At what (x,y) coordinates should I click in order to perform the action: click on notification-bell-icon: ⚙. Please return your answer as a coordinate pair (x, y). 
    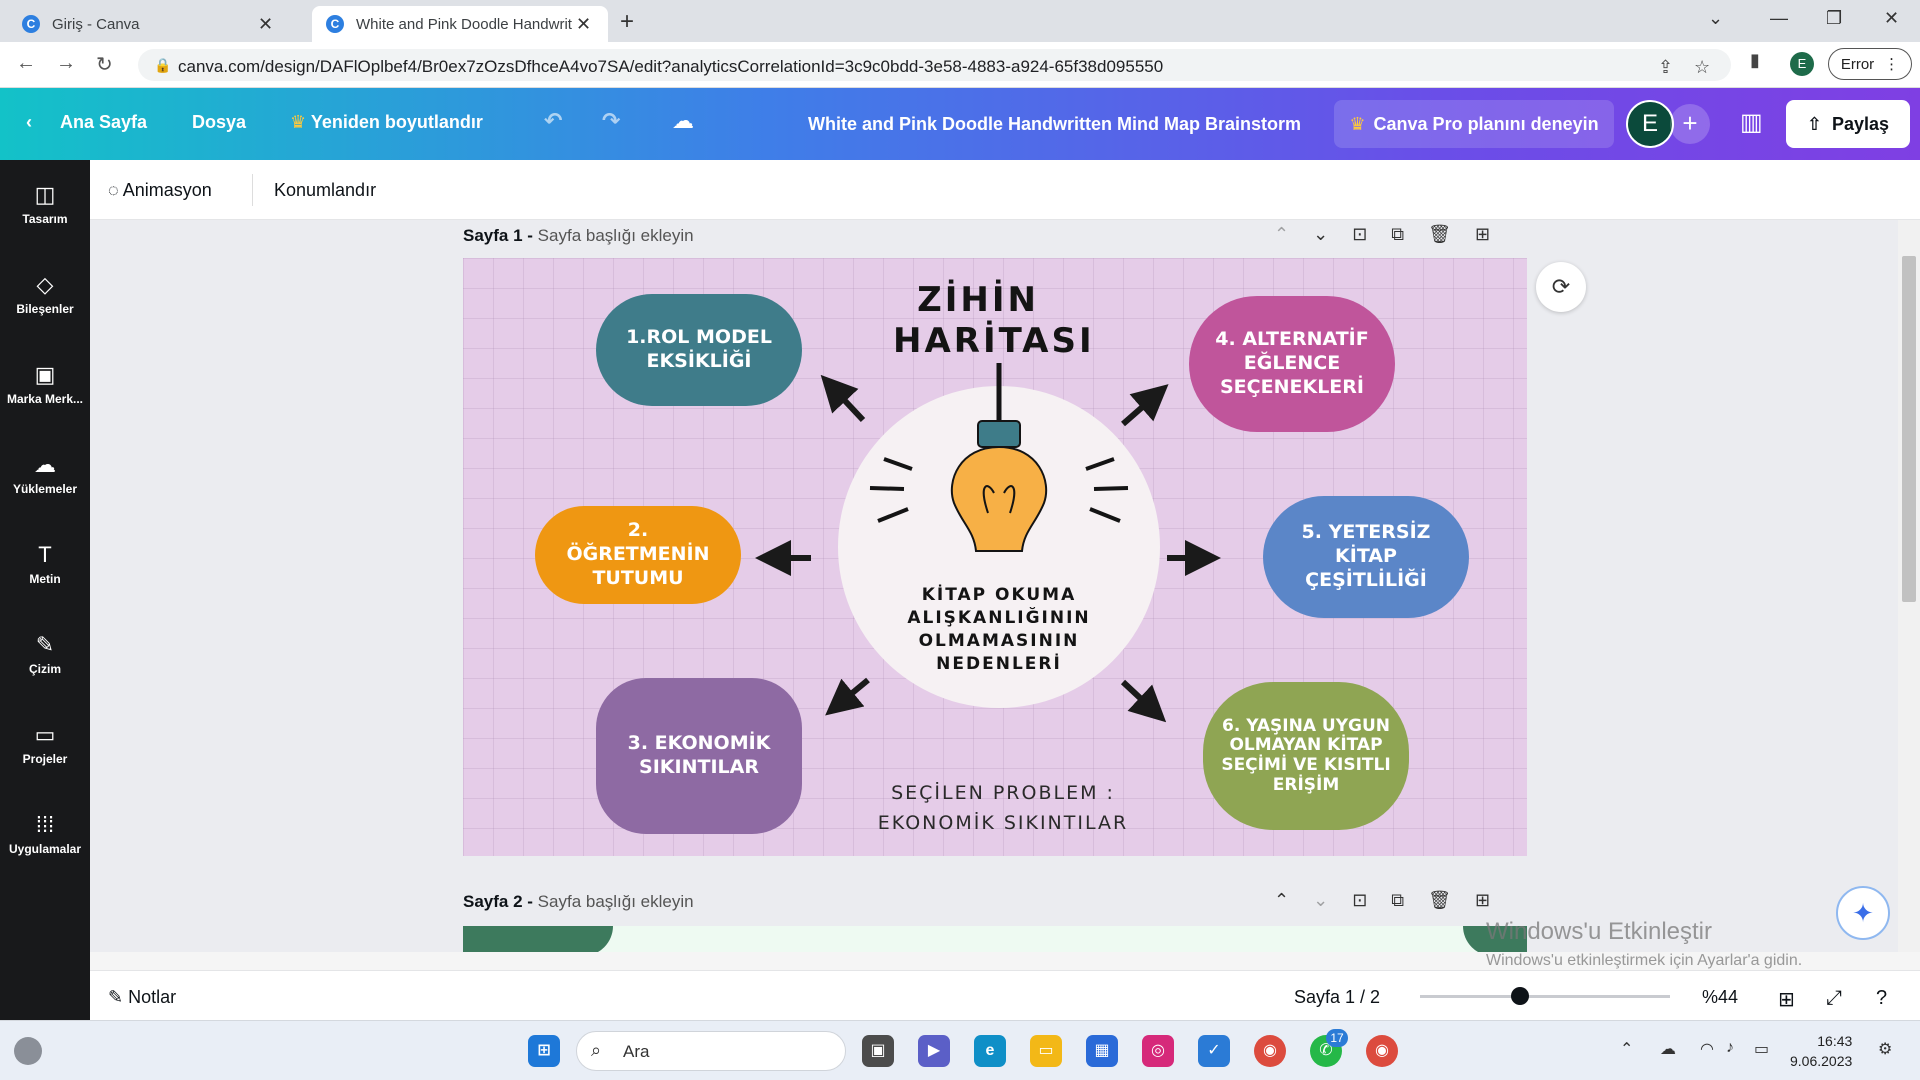
    Looking at the image, I should click on (1885, 1049).